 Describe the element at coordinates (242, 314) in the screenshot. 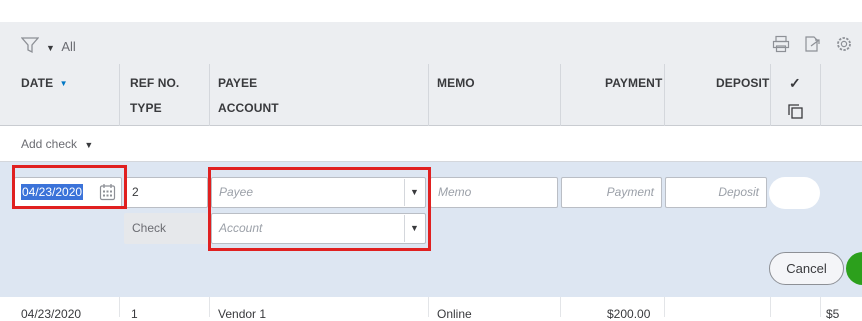

I see `row-payee: Vendor 1` at that location.